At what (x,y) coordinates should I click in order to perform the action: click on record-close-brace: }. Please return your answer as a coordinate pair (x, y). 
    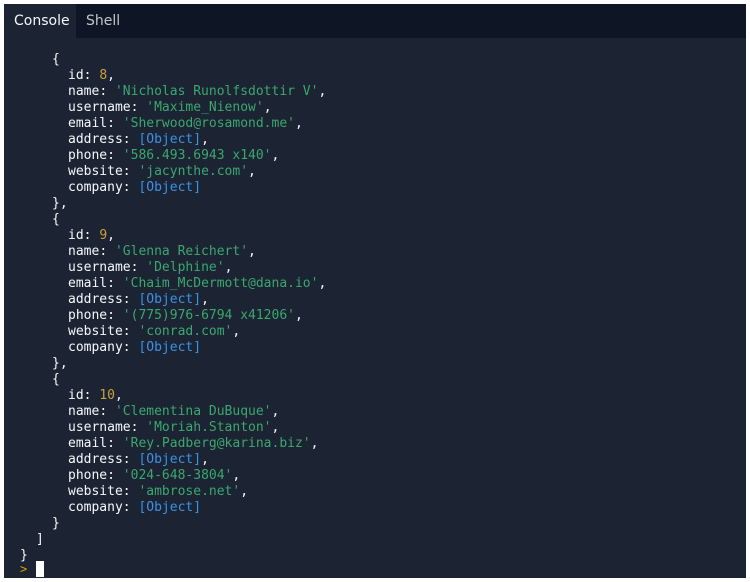
    Looking at the image, I should click on (56, 523).